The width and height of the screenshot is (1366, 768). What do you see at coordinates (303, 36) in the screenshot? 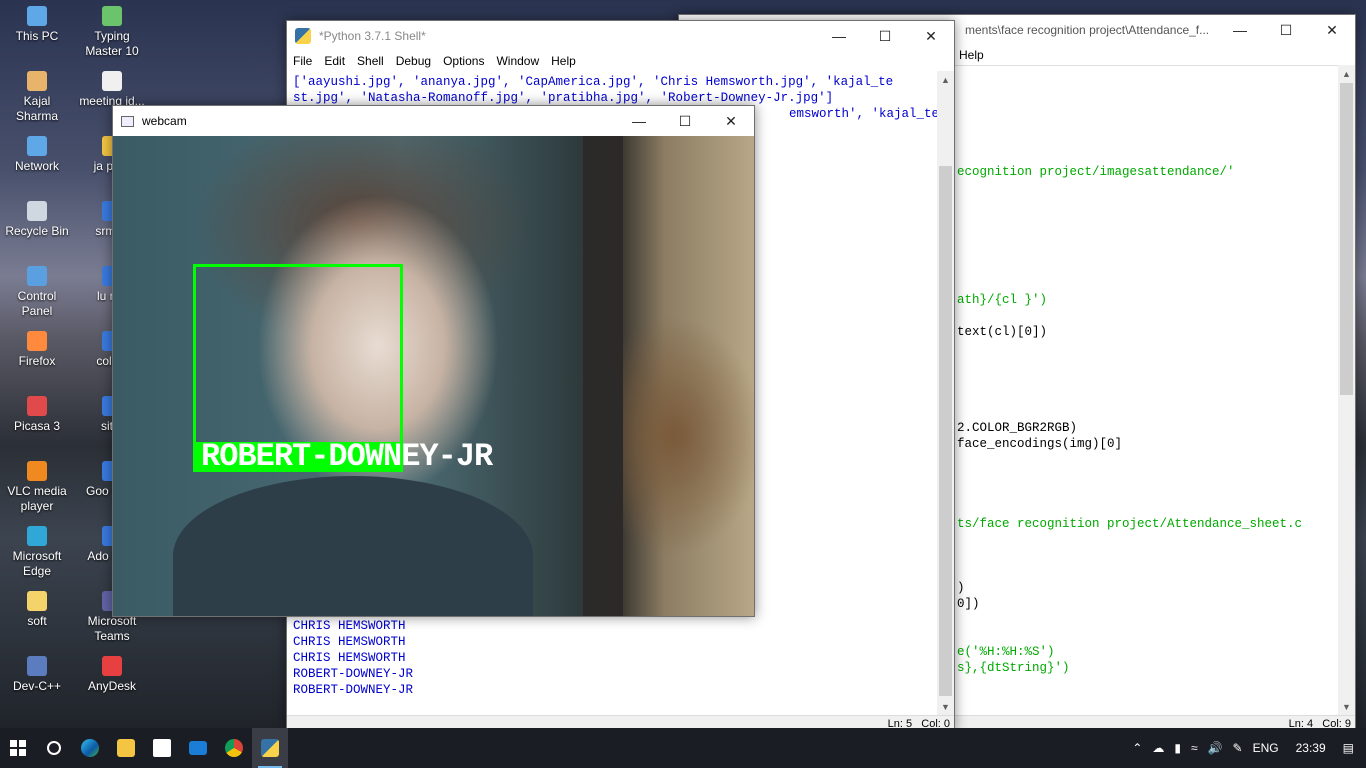
I see `python-icon` at bounding box center [303, 36].